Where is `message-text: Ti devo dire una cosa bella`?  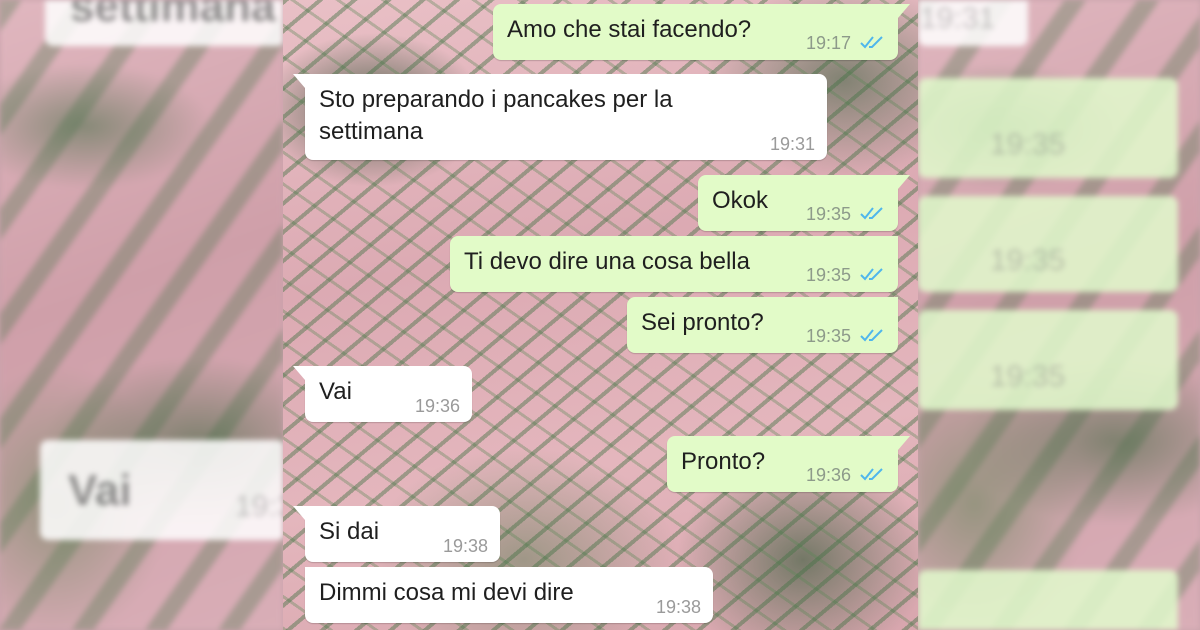 message-text: Ti devo dire una cosa bella is located at coordinates (607, 261).